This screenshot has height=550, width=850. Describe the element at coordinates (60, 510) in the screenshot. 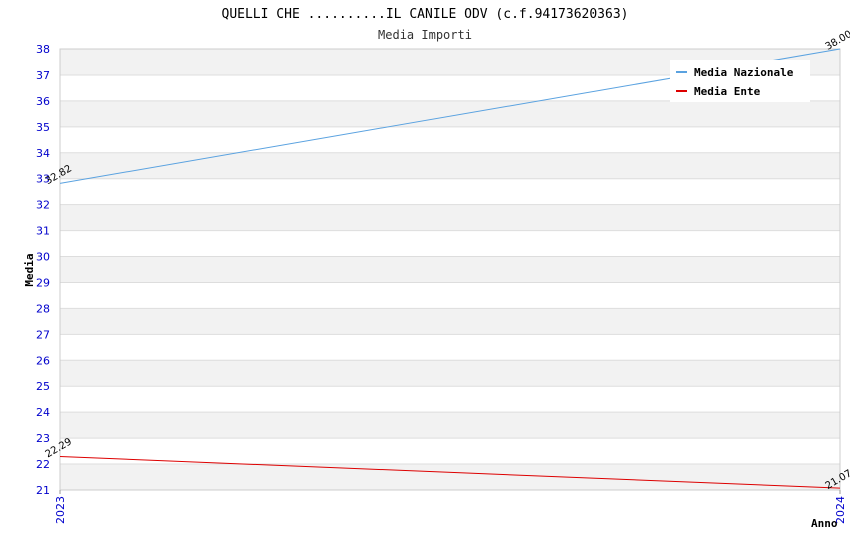

I see `x-tick-label: 2023` at that location.